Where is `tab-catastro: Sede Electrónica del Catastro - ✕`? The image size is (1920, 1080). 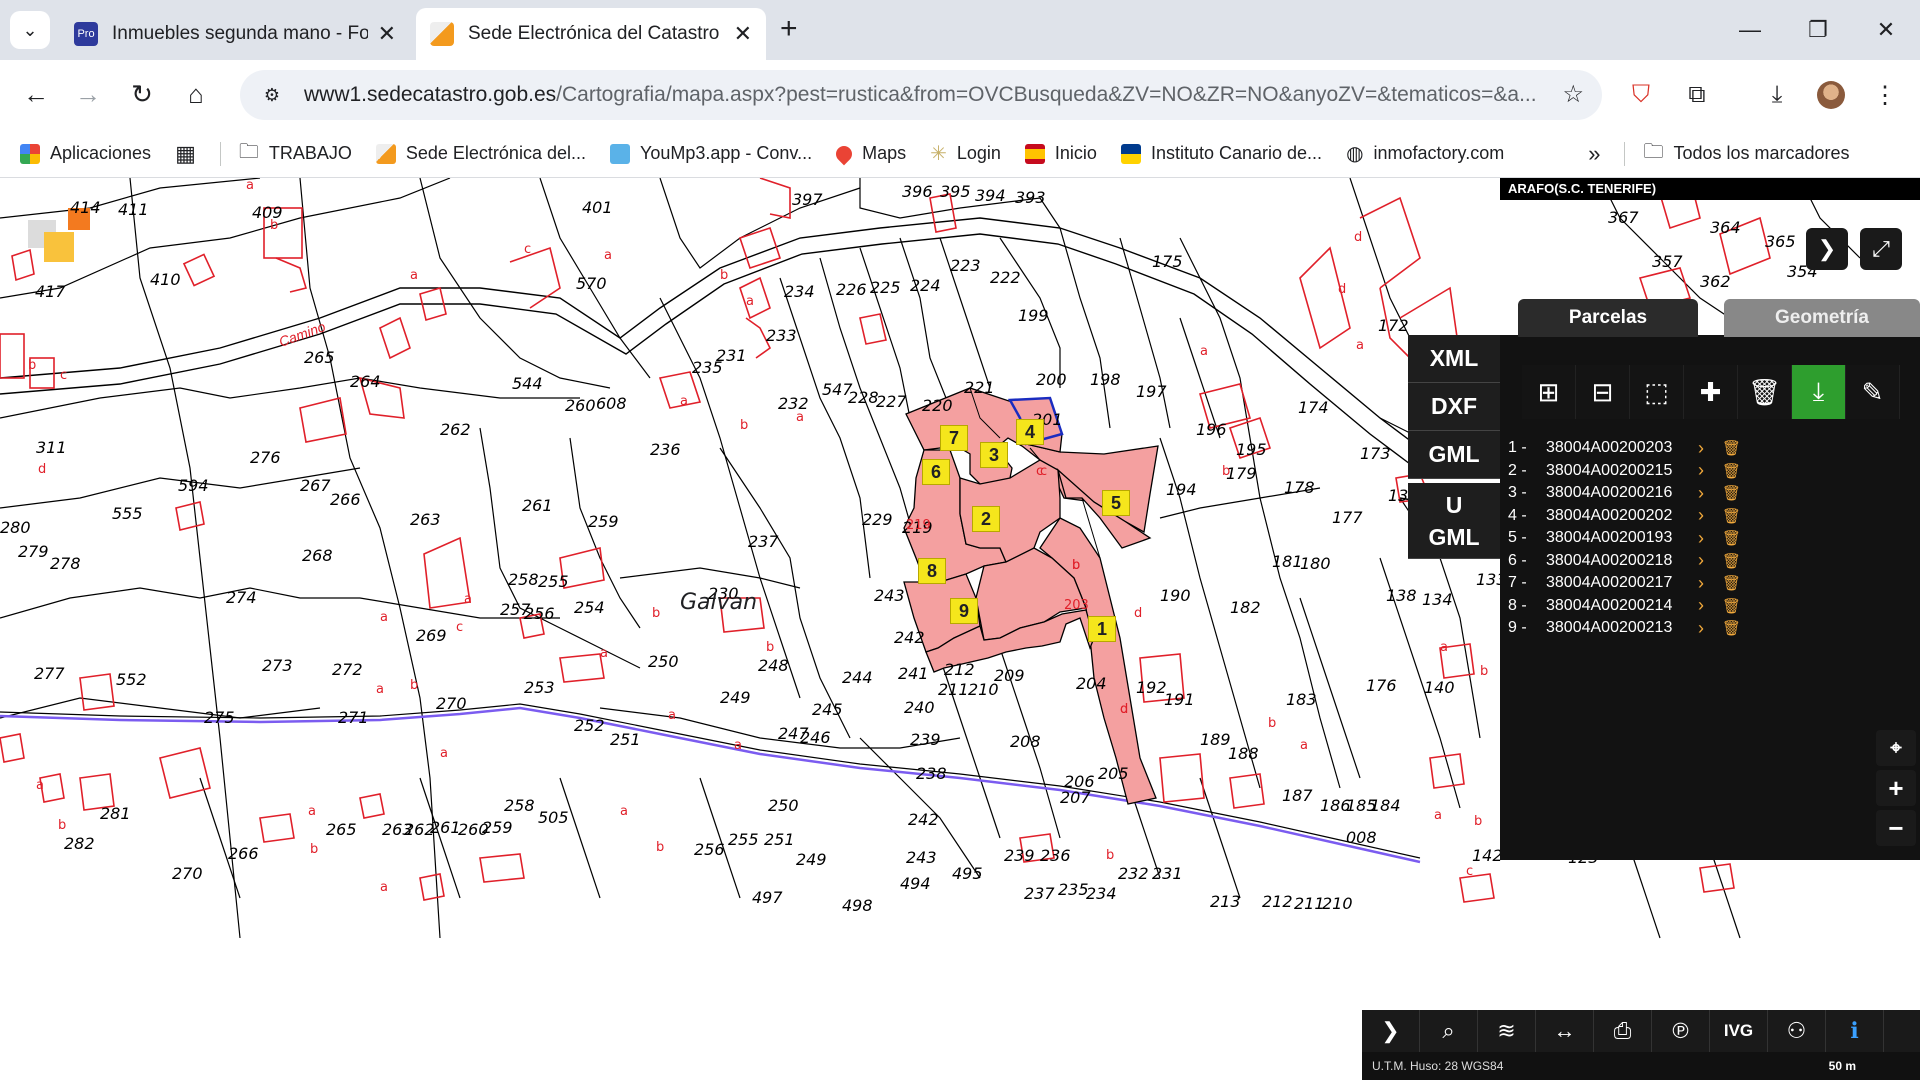 tab-catastro: Sede Electrónica del Catastro - ✕ is located at coordinates (591, 34).